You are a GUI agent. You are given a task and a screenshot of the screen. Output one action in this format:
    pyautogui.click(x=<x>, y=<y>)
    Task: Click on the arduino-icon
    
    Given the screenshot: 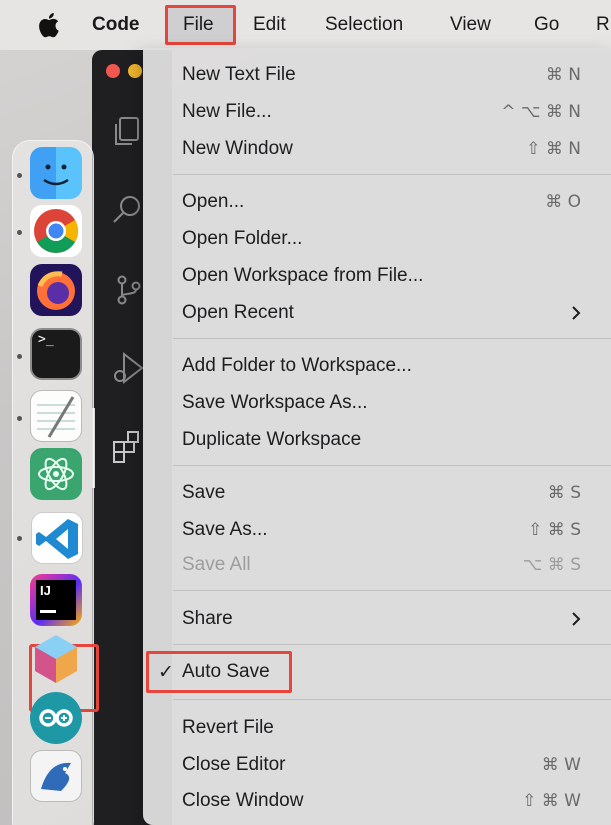 What is the action you would take?
    pyautogui.click(x=56, y=718)
    